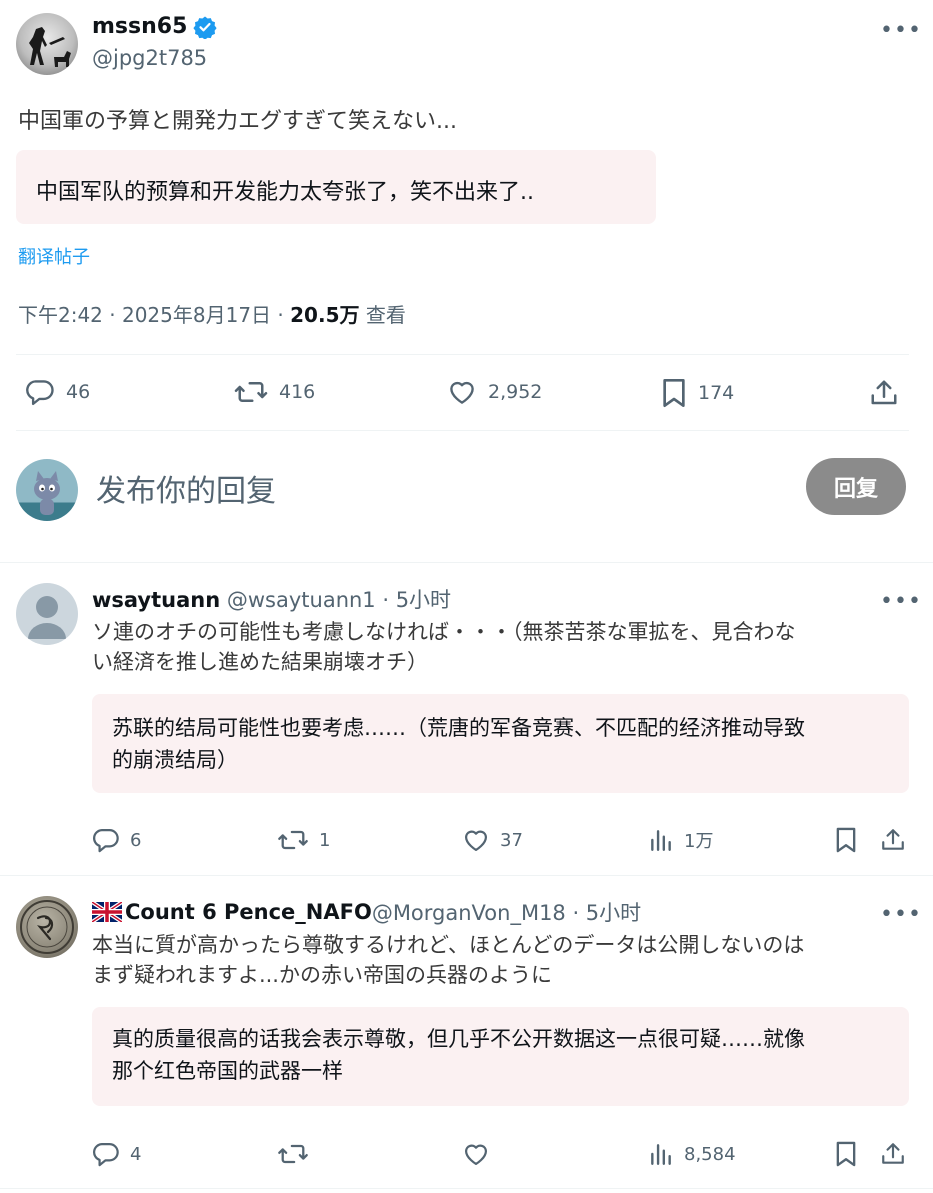 The image size is (933, 1193). What do you see at coordinates (285, 192) in the screenshot?
I see `post-translation-text: 中国军队的预算和开发能力太夸张了，笑不出来了..` at bounding box center [285, 192].